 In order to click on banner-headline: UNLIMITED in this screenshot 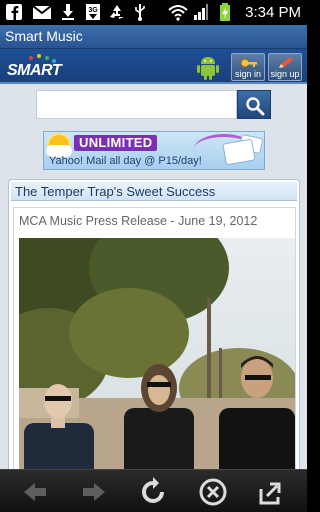, I will do `click(116, 143)`.